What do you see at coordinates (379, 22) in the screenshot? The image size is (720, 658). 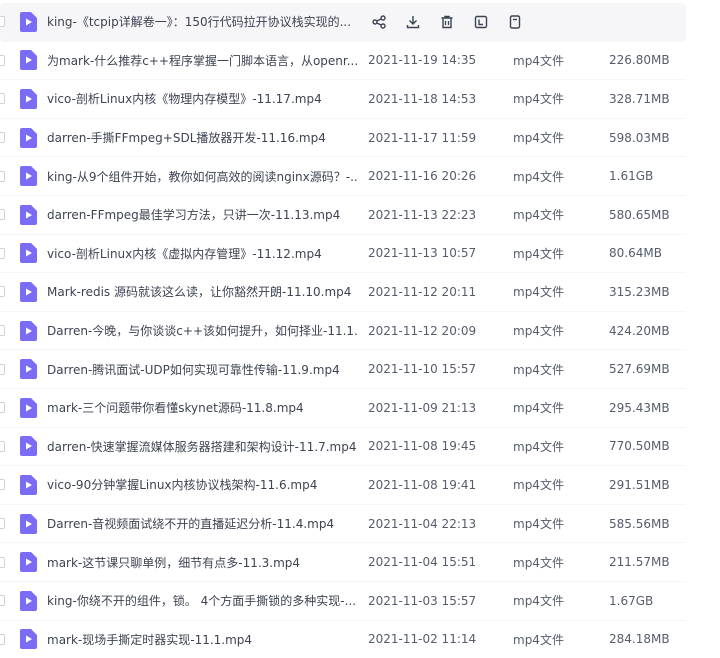 I see `share-button` at bounding box center [379, 22].